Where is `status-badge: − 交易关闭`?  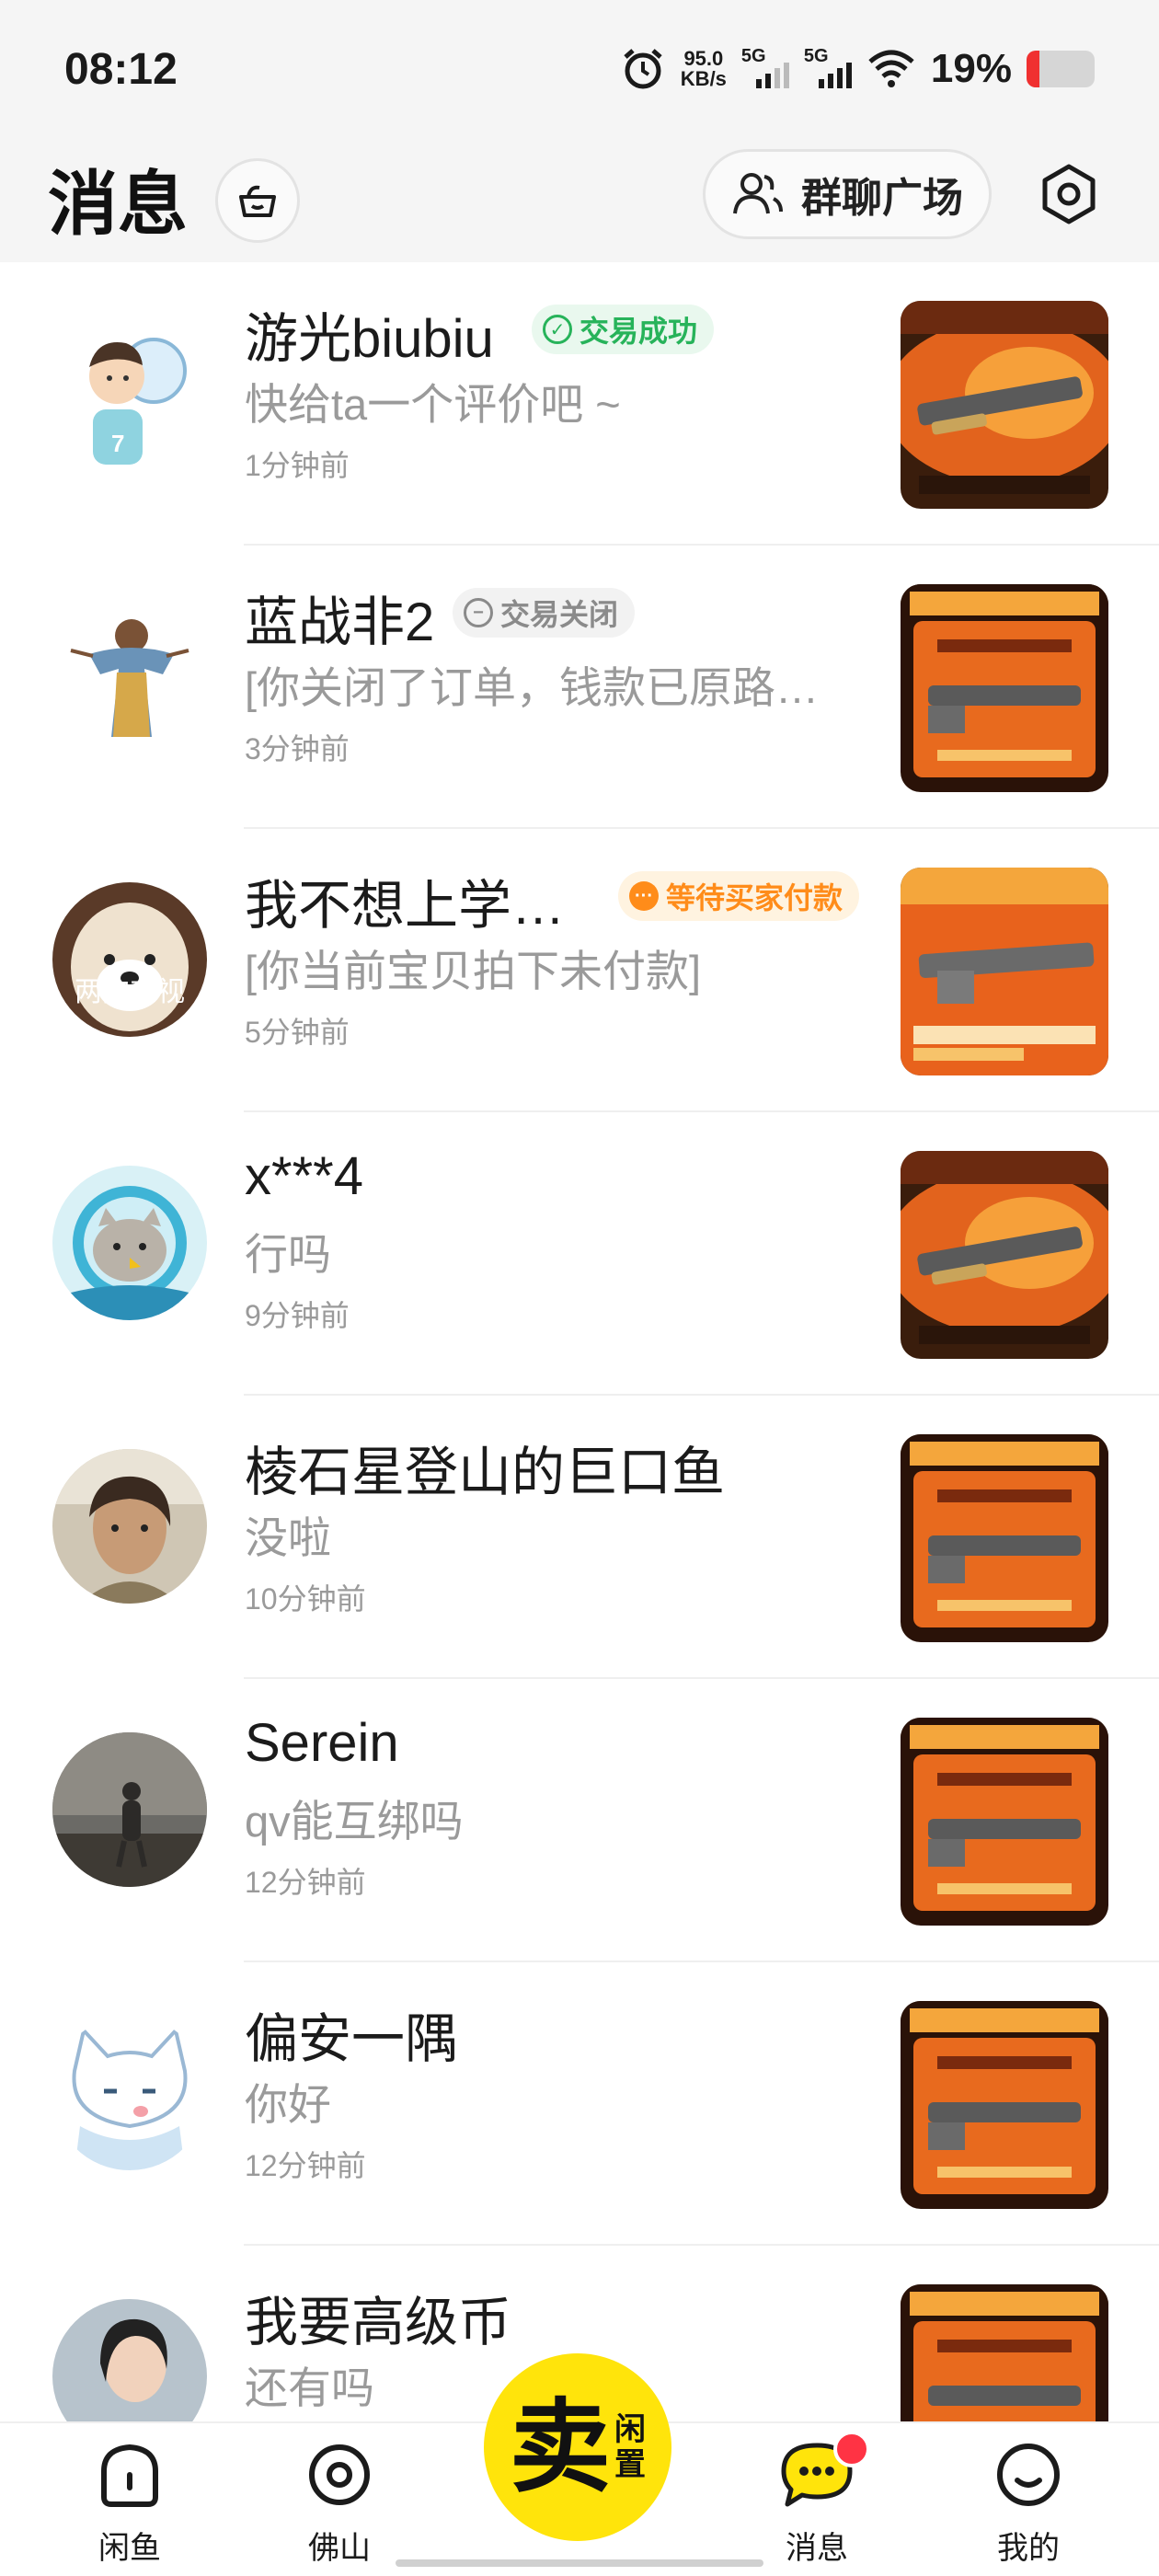
status-badge: − 交易关闭 is located at coordinates (544, 613).